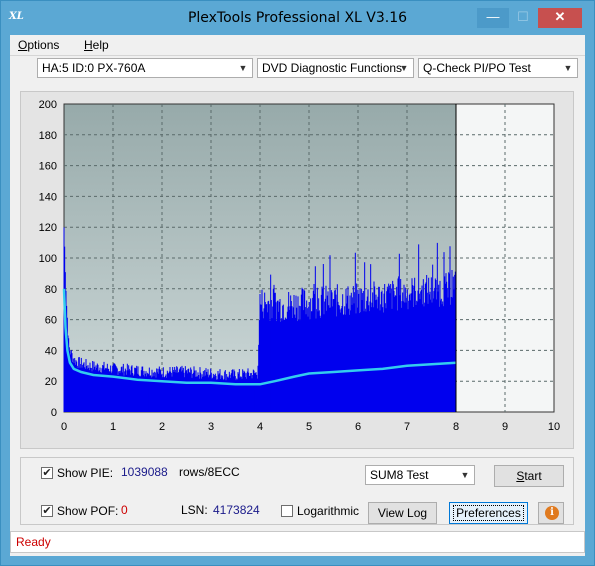 The width and height of the screenshot is (595, 566). What do you see at coordinates (407, 427) in the screenshot?
I see `x-tick-label: 7` at bounding box center [407, 427].